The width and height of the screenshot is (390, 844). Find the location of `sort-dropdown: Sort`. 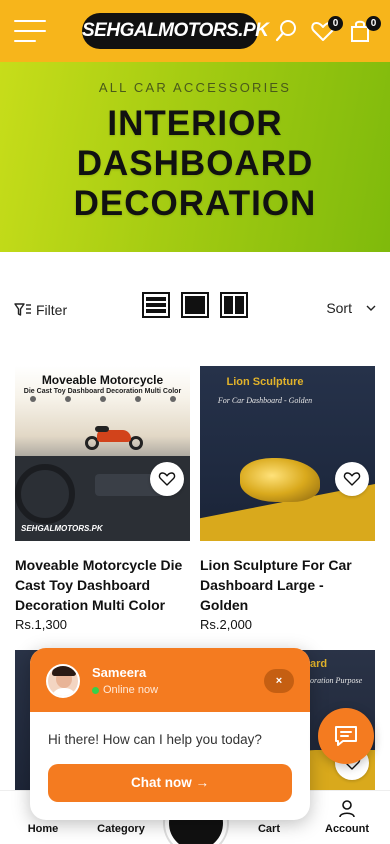

sort-dropdown: Sort is located at coordinates (351, 308).